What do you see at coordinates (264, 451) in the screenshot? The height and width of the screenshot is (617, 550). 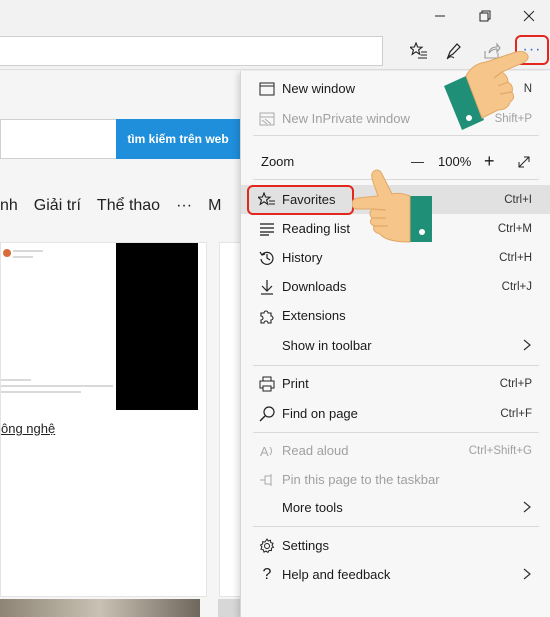 I see `svg-text: A` at bounding box center [264, 451].